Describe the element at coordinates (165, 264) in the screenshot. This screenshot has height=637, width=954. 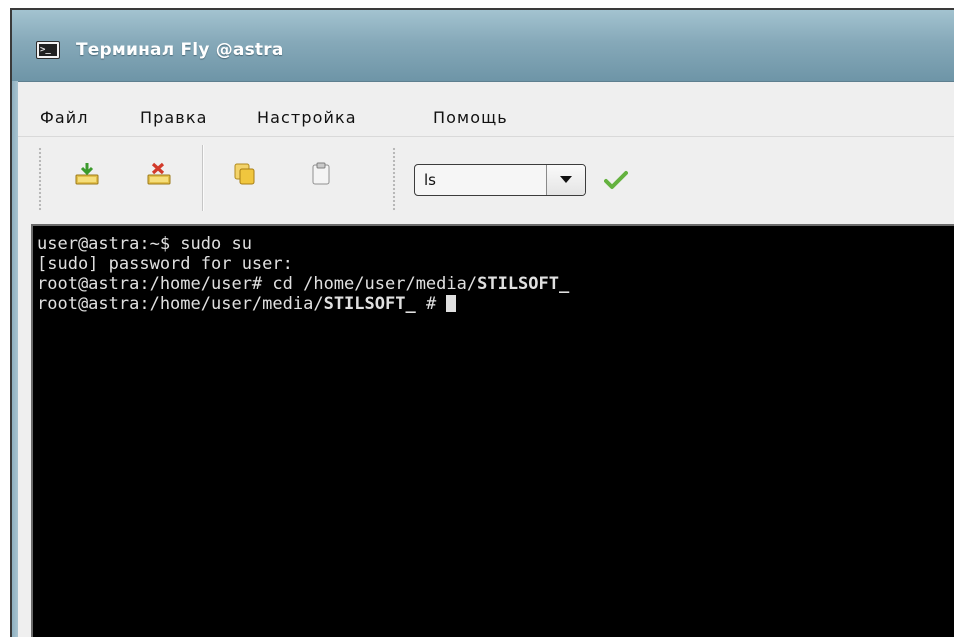
I see `terminal-text: [sudo] password for user:` at that location.